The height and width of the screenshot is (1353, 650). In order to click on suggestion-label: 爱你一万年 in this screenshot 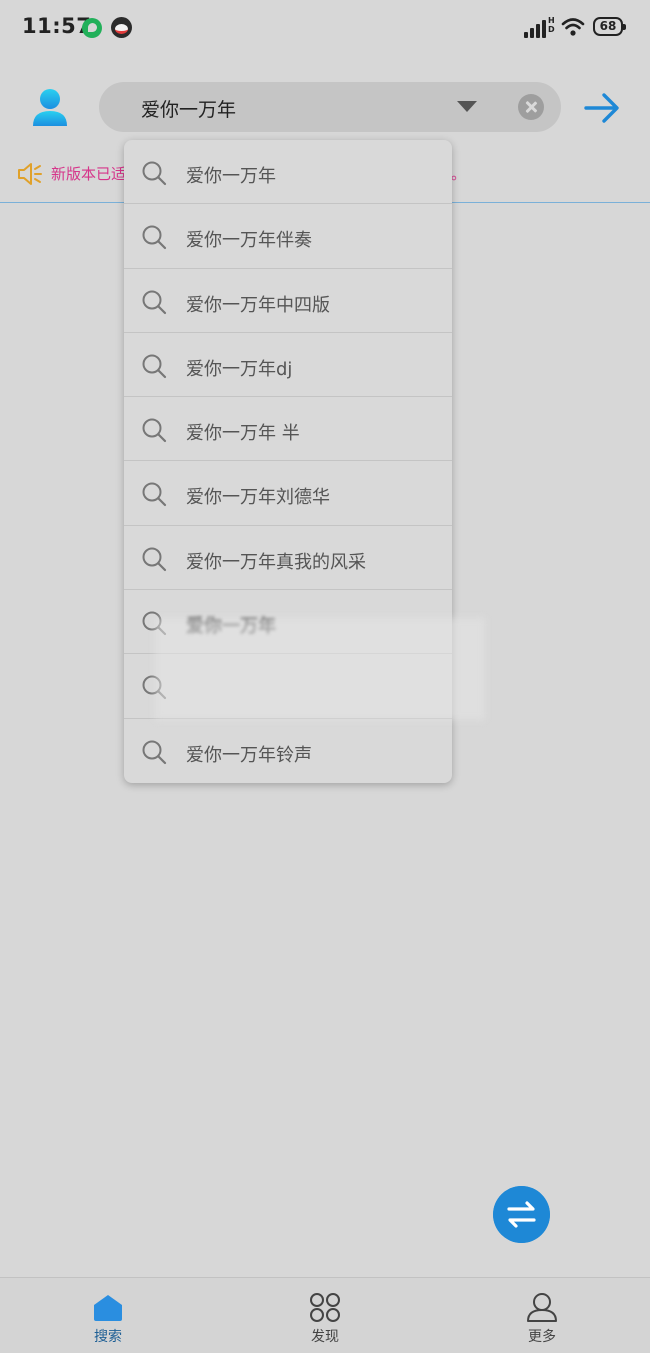, I will do `click(231, 176)`.